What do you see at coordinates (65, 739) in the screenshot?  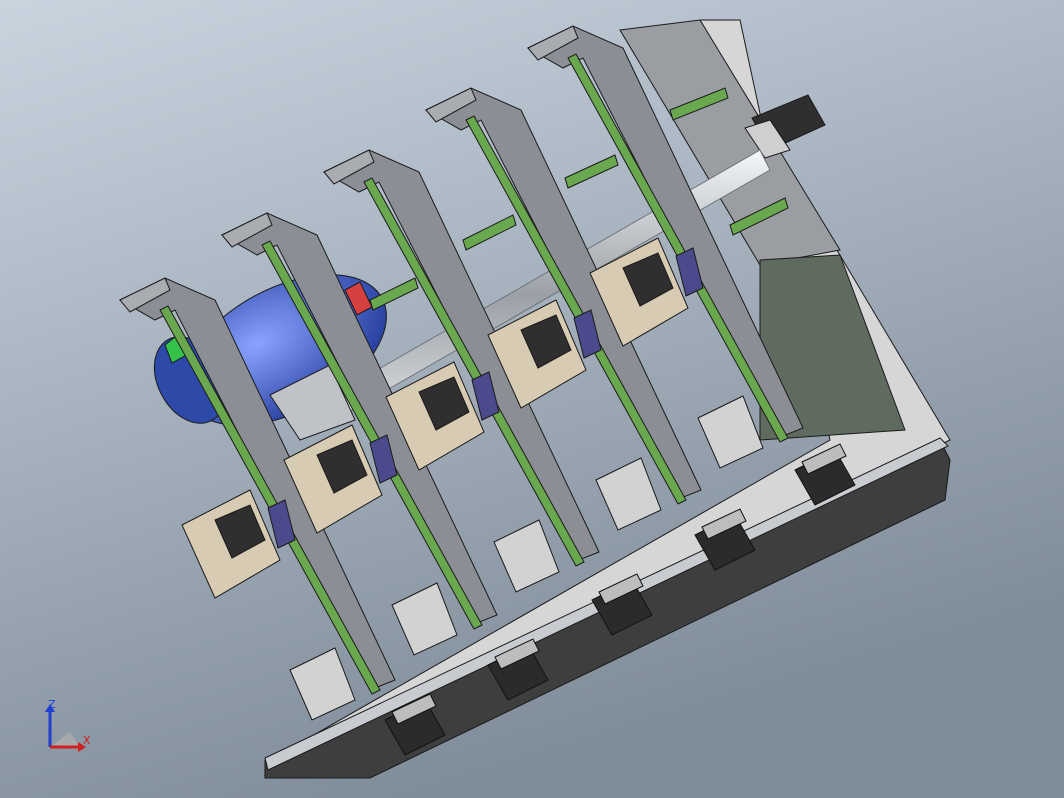 I see `y-axis-plane` at bounding box center [65, 739].